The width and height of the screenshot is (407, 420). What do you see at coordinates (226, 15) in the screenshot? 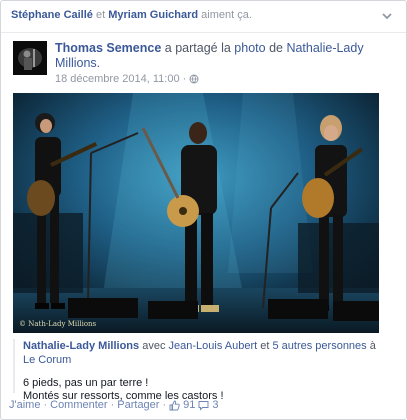
I see `likes-suffix: aiment ça.` at bounding box center [226, 15].